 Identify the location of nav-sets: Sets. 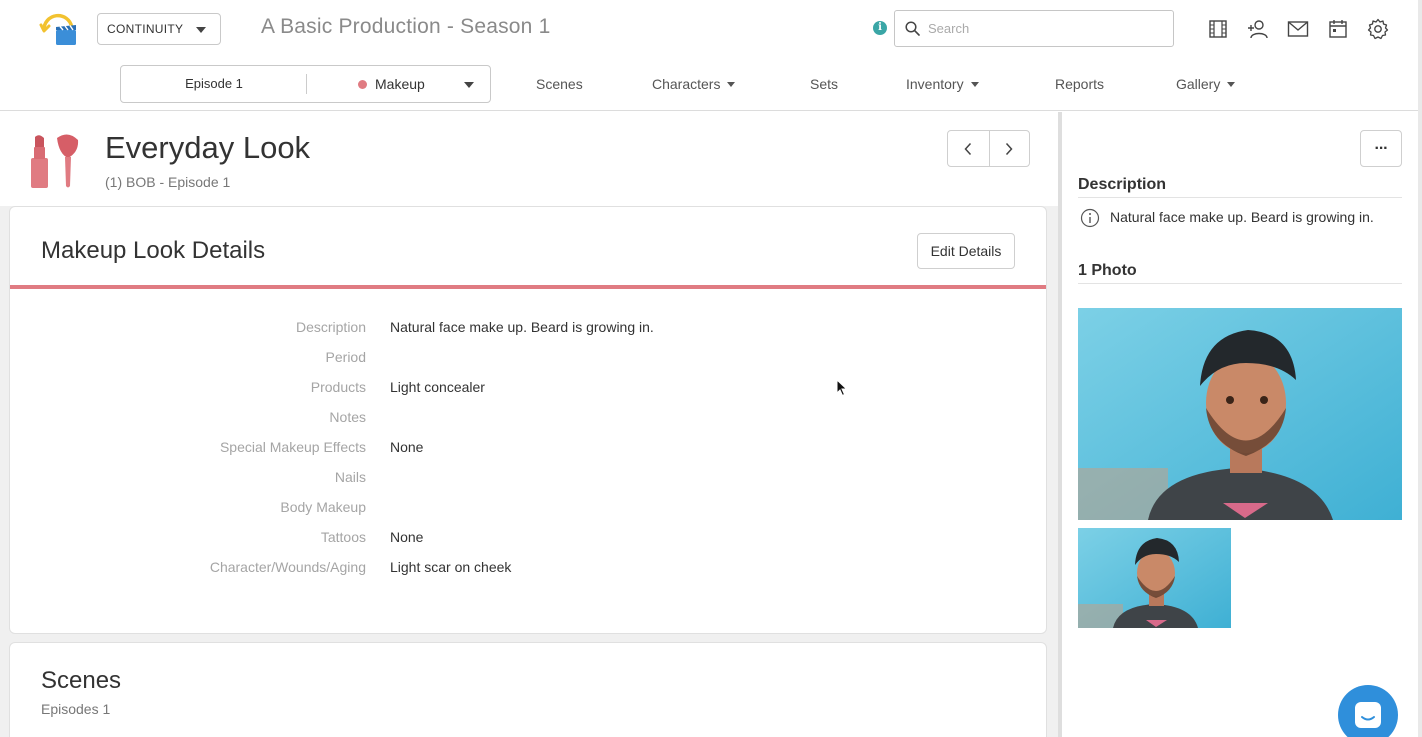
(824, 84).